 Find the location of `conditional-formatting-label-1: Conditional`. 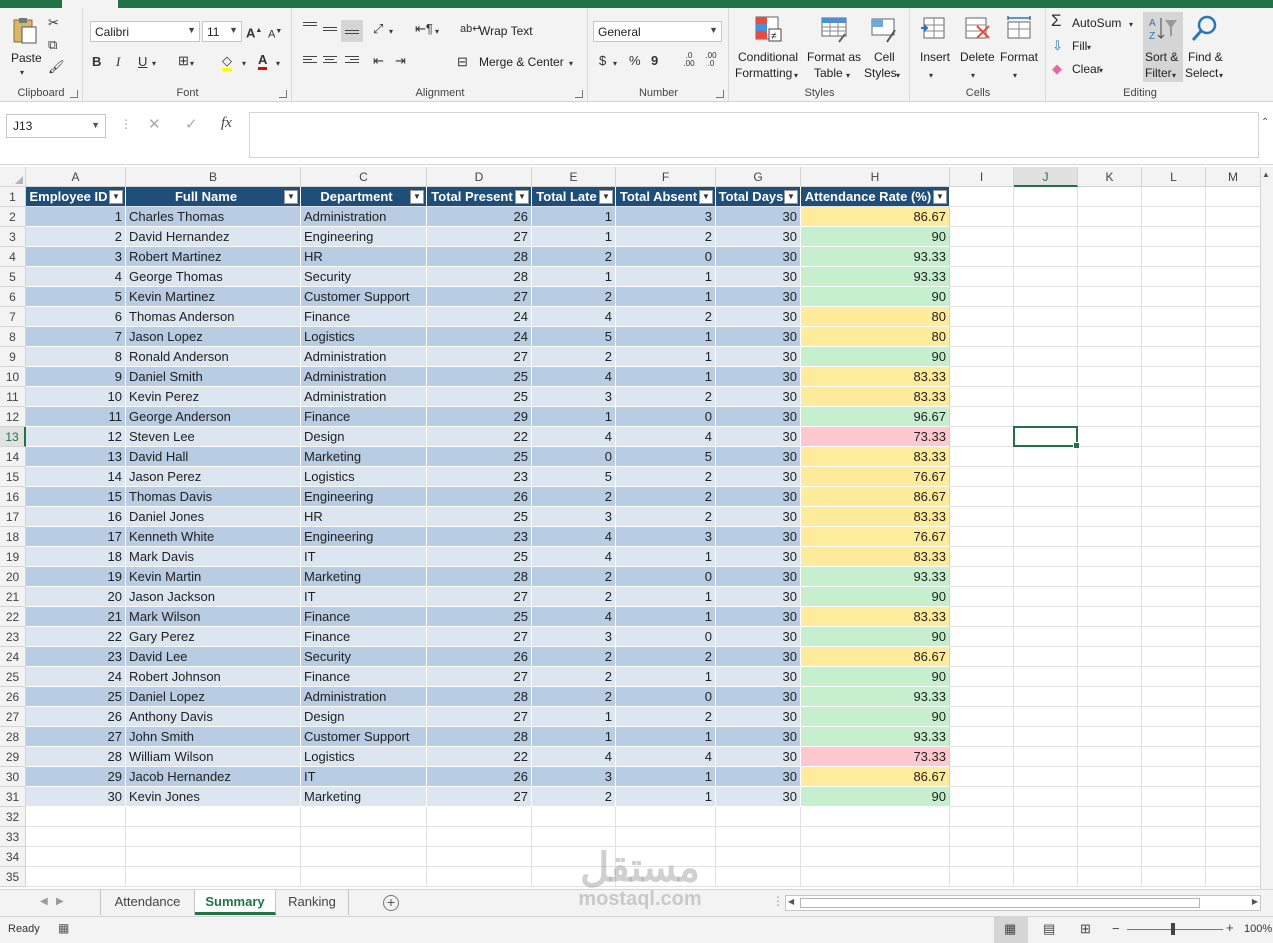

conditional-formatting-label-1: Conditional is located at coordinates (768, 57).